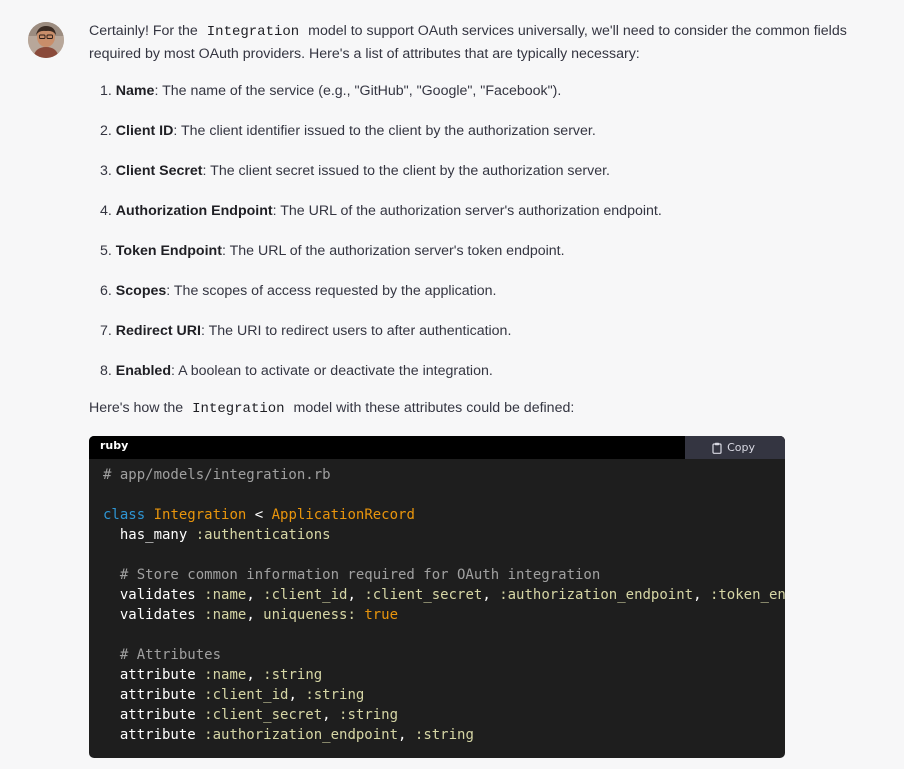 Image resolution: width=904 pixels, height=769 pixels. Describe the element at coordinates (141, 291) in the screenshot. I see `attribute-term: Scopes` at that location.